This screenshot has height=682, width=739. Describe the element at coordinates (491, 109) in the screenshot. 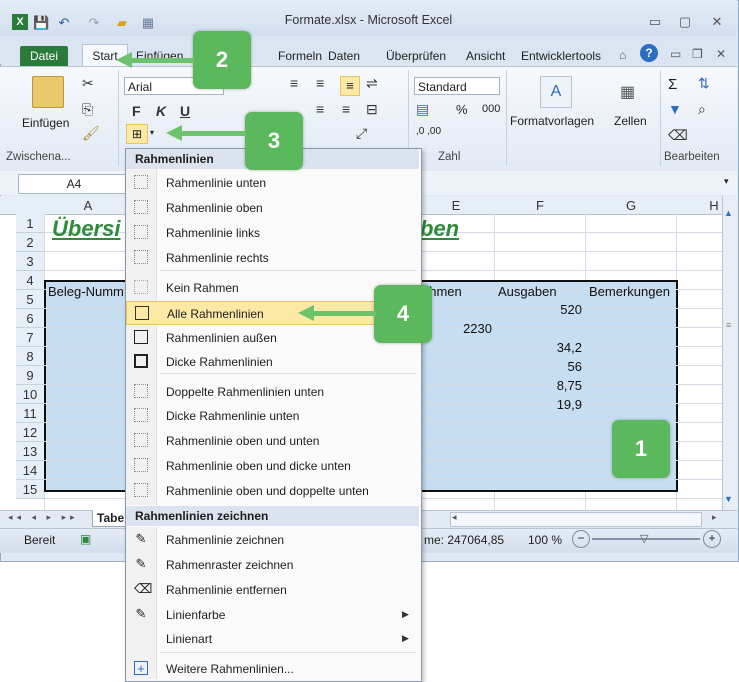

I see `thousands-button: 000` at that location.